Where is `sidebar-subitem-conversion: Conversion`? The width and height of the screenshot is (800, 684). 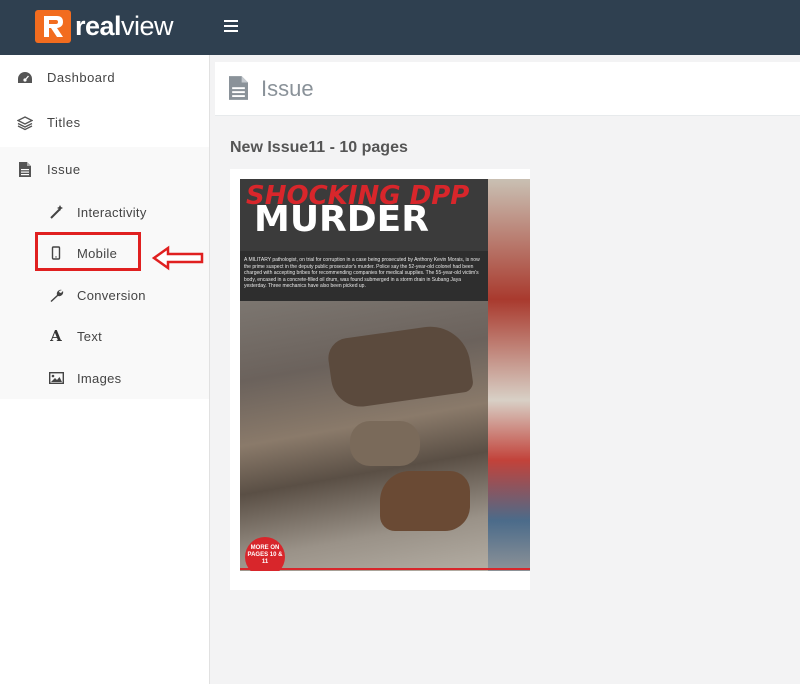 sidebar-subitem-conversion: Conversion is located at coordinates (104, 295).